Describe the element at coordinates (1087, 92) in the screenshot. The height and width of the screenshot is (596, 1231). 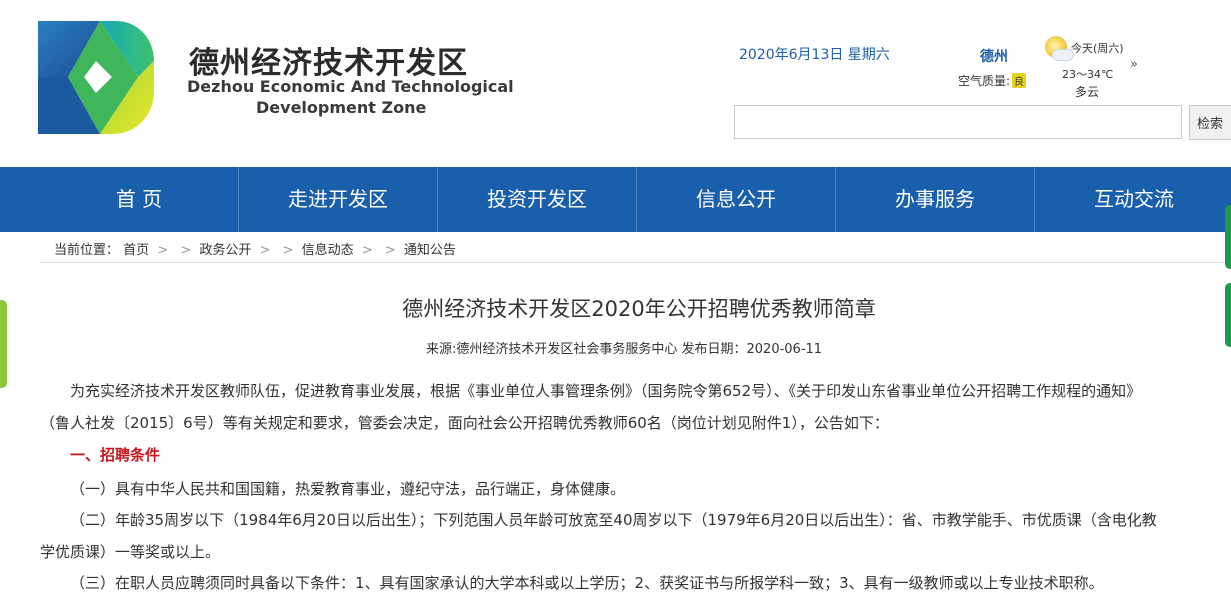
I see `weather-description: 多云` at that location.